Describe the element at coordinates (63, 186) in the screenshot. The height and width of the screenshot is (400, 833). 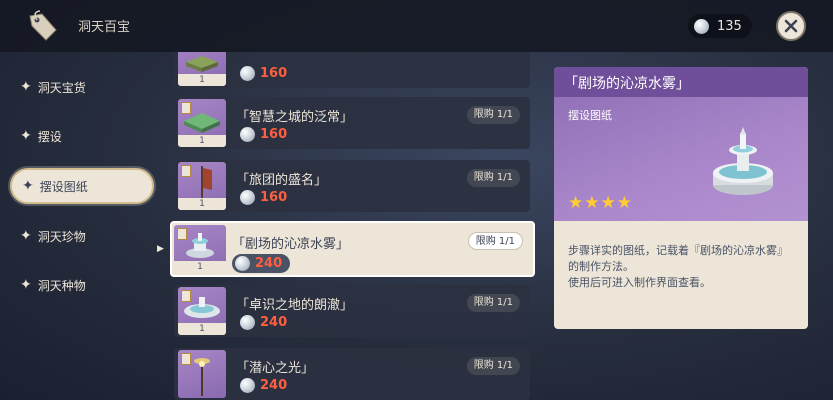
I see `sidebar-item-label: 摆设图纸` at that location.